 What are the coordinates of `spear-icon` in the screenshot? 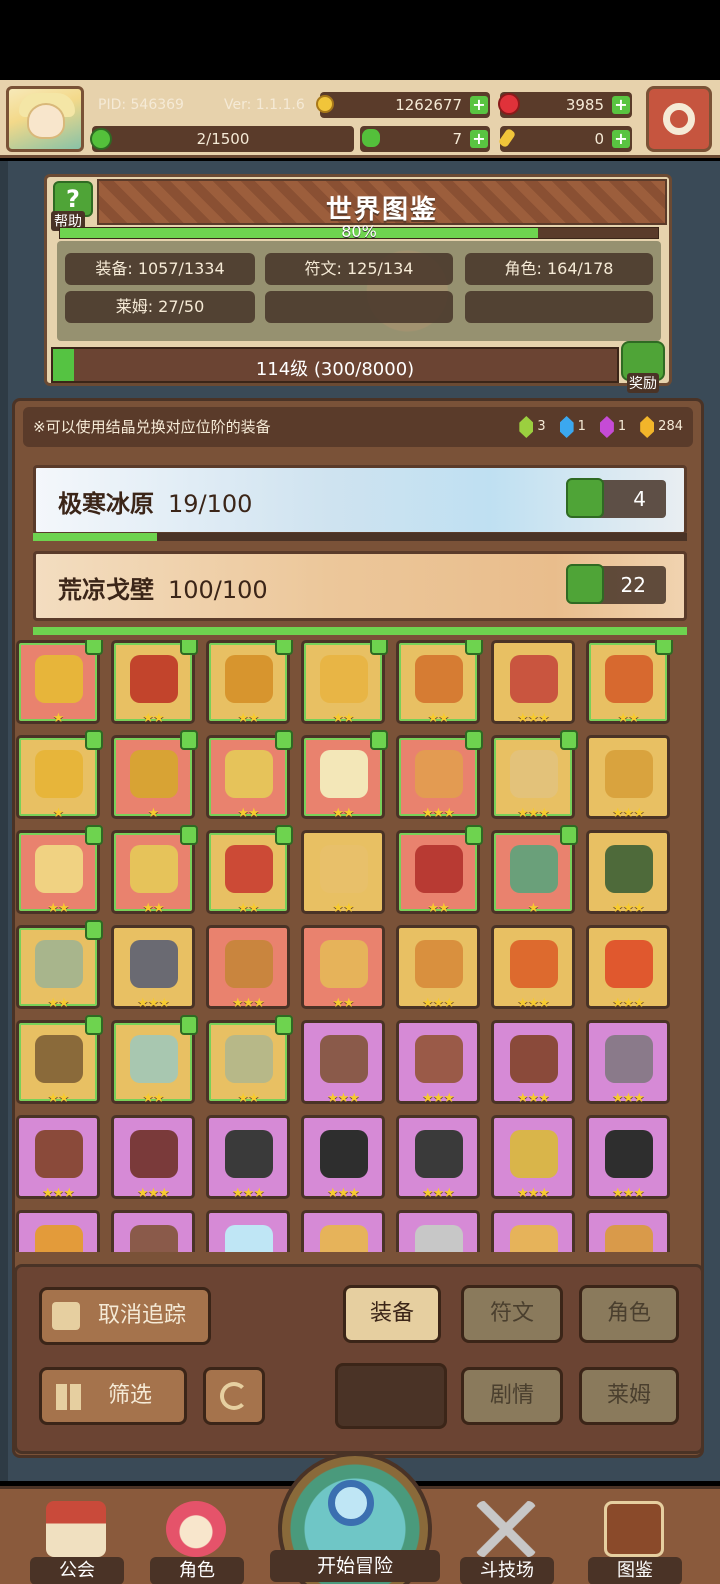 It's located at (439, 964).